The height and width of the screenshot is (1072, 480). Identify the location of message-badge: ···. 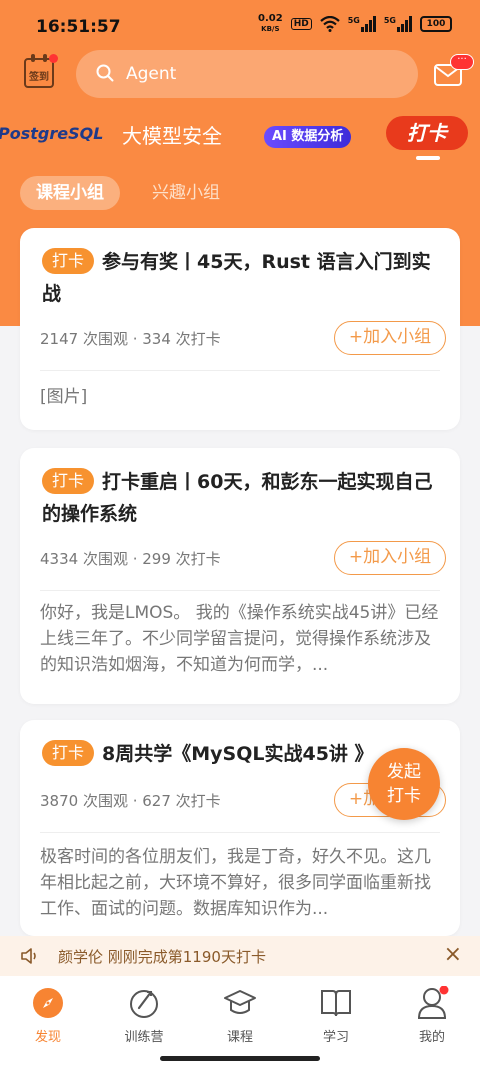
(462, 62).